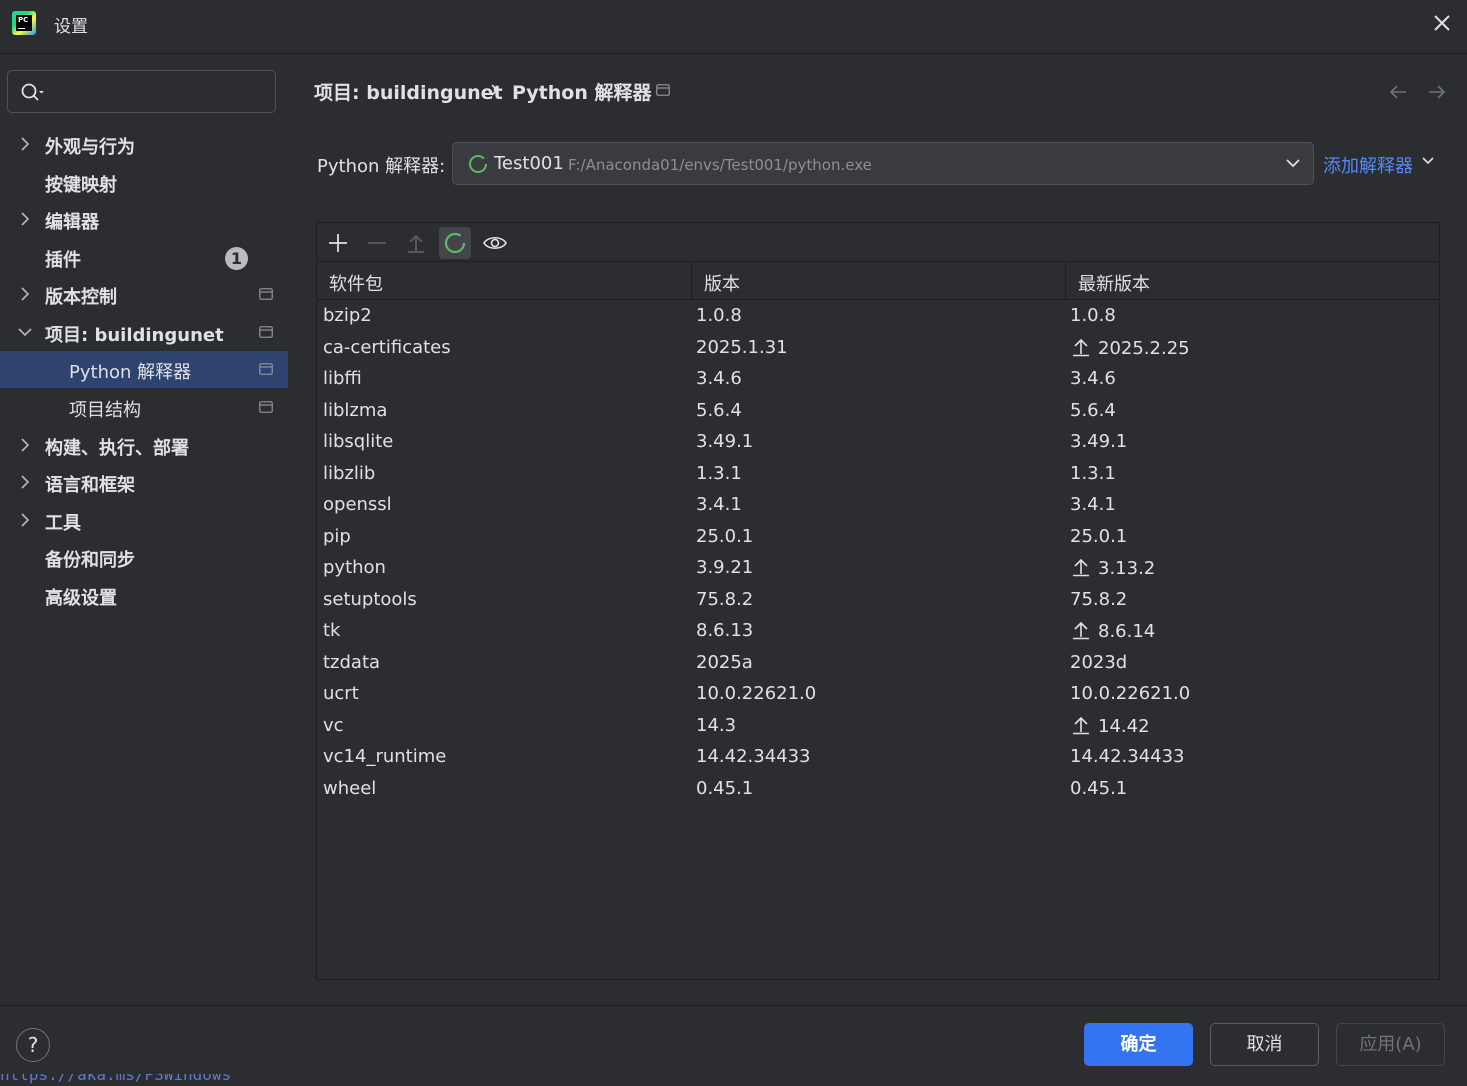 This screenshot has width=1467, height=1086. Describe the element at coordinates (1098, 662) in the screenshot. I see `package-latest-version: 2023d` at that location.